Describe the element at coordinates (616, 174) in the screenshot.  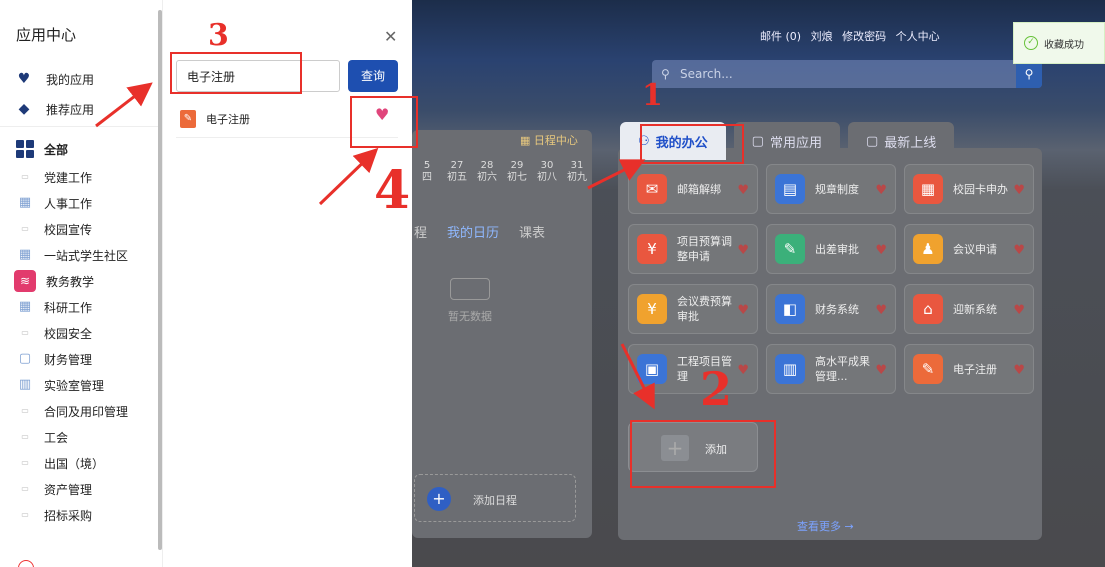
I see `arrow-to-my-office` at that location.